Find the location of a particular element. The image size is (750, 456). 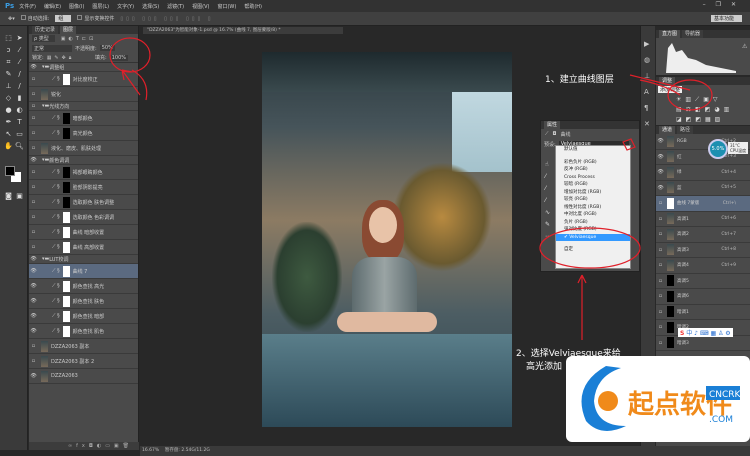

svg-text: .COM is located at coordinates (721, 420).